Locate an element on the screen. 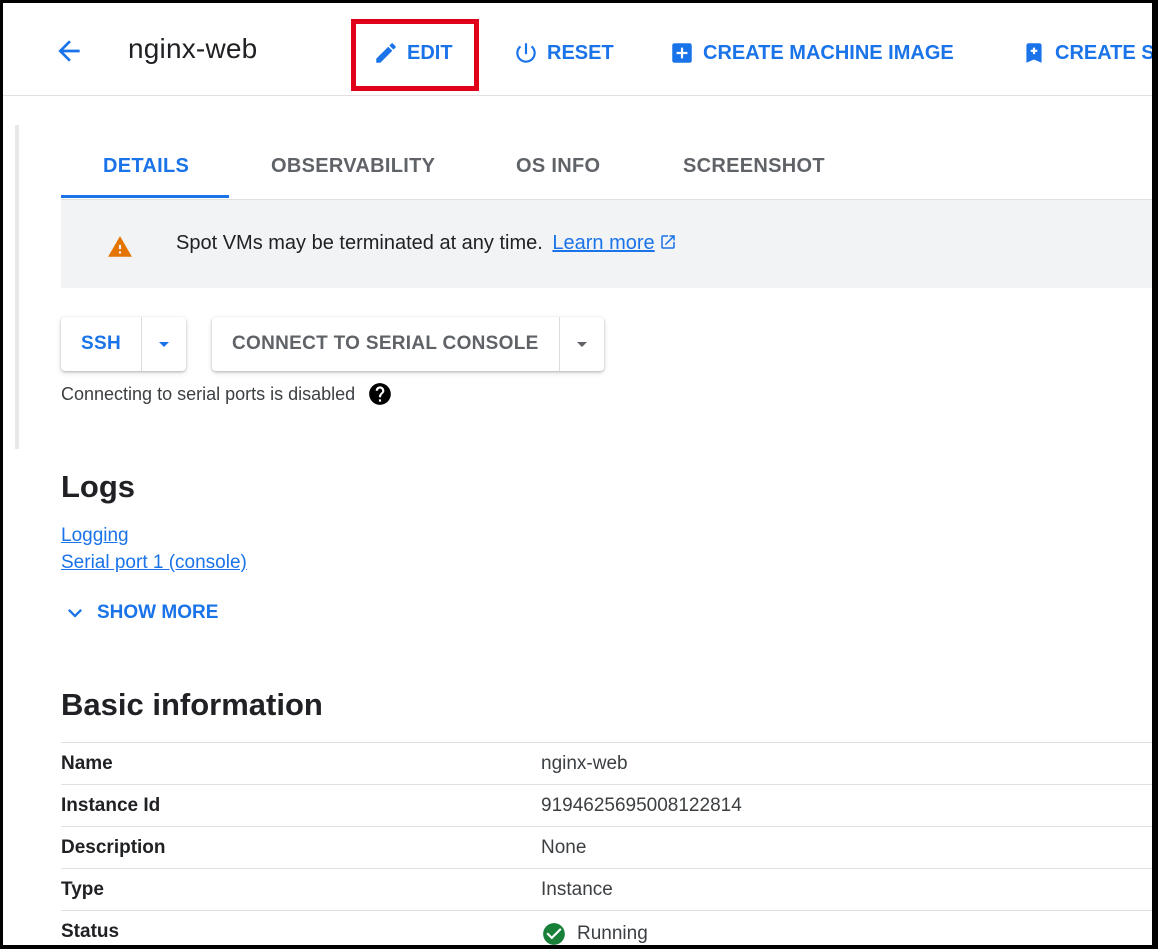 This screenshot has height=949, width=1158. power-icon is located at coordinates (526, 53).